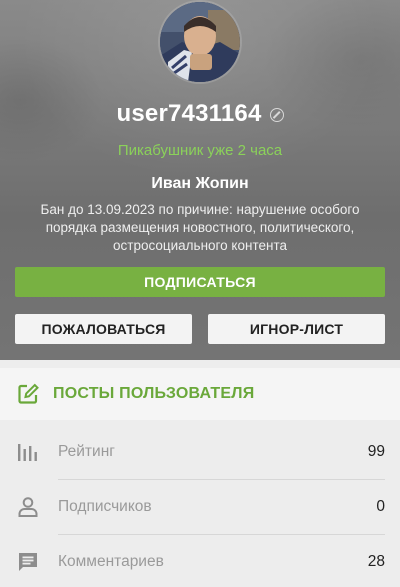  Describe the element at coordinates (200, 282) in the screenshot. I see `subscribe-button: ПОДПИСАТЬСЯ` at that location.